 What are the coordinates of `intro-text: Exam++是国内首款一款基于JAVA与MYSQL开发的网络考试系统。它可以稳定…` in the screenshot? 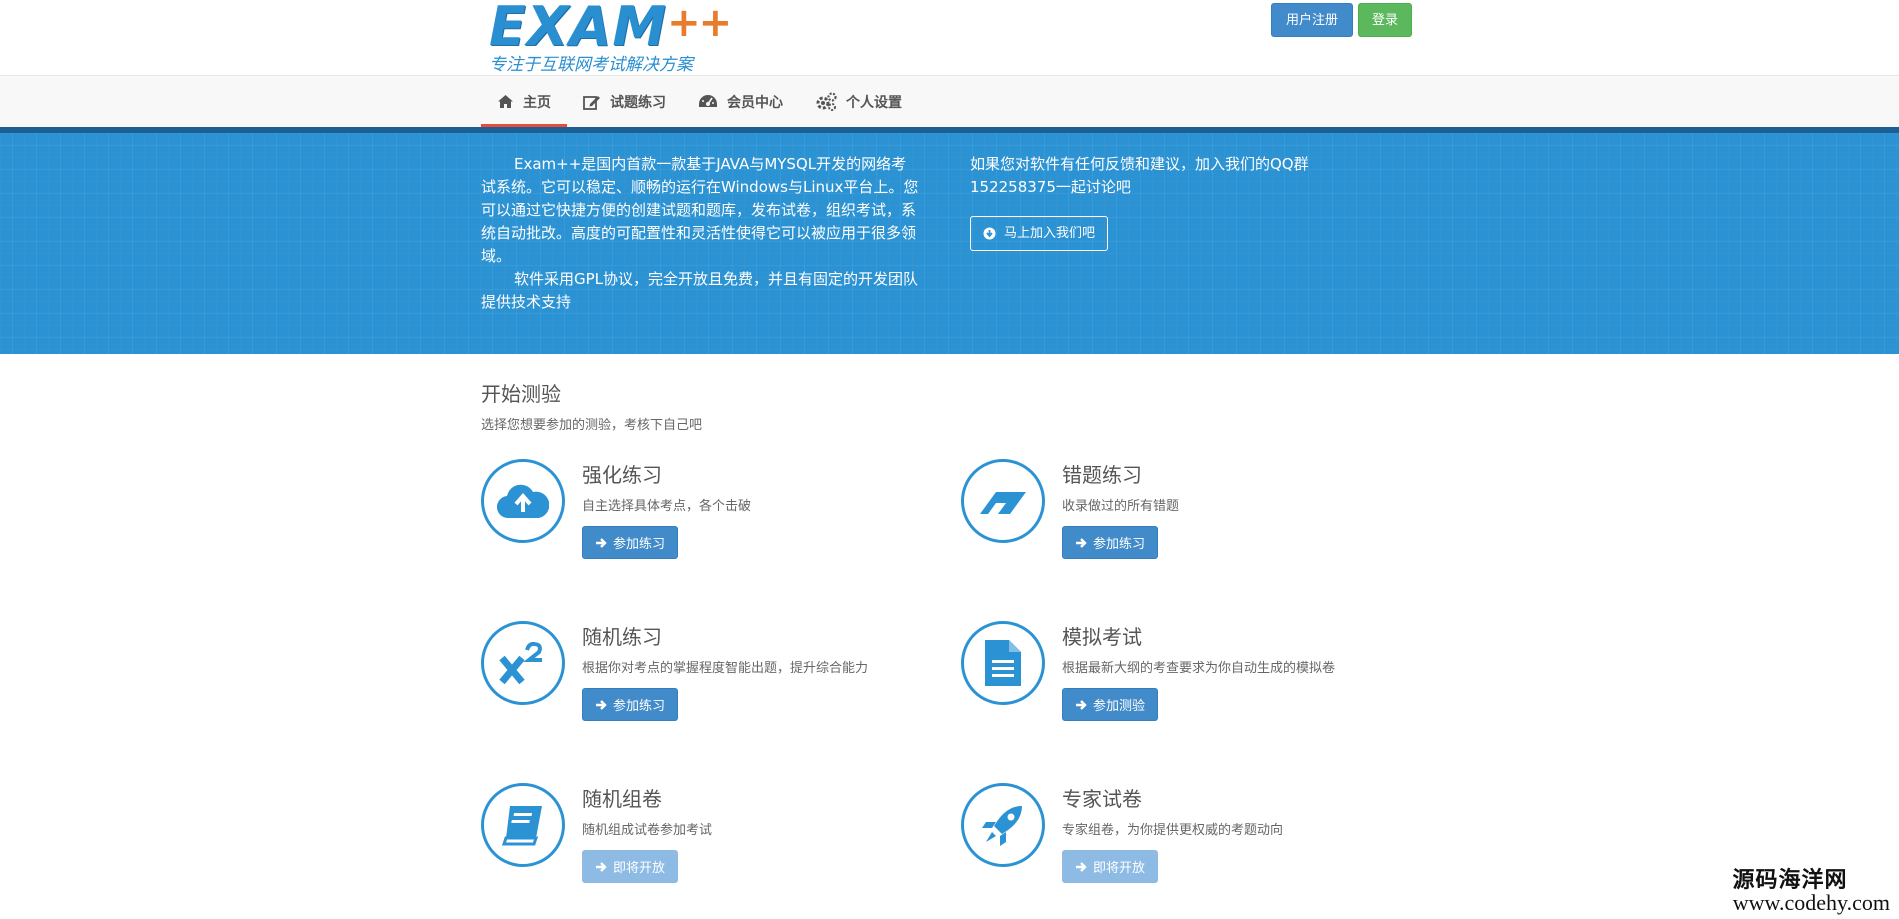 It's located at (701, 233).